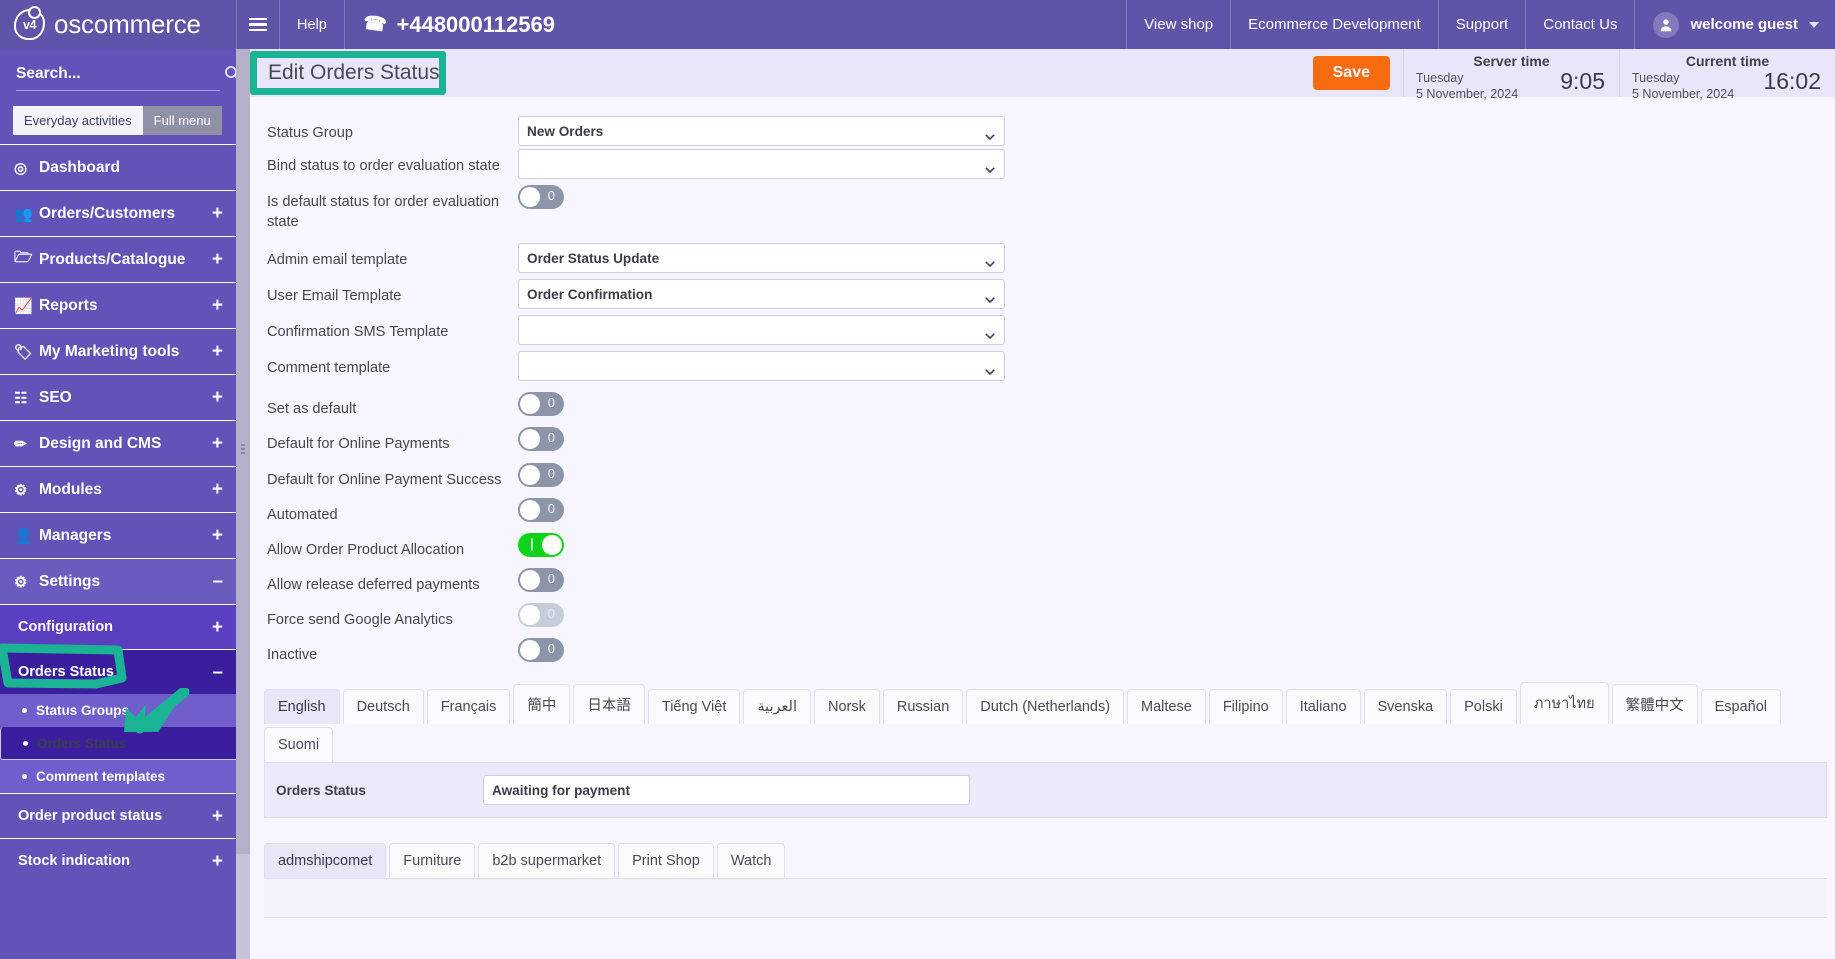 The width and height of the screenshot is (1835, 959). What do you see at coordinates (609, 704) in the screenshot?
I see `language-tab-japanese: 日本語` at bounding box center [609, 704].